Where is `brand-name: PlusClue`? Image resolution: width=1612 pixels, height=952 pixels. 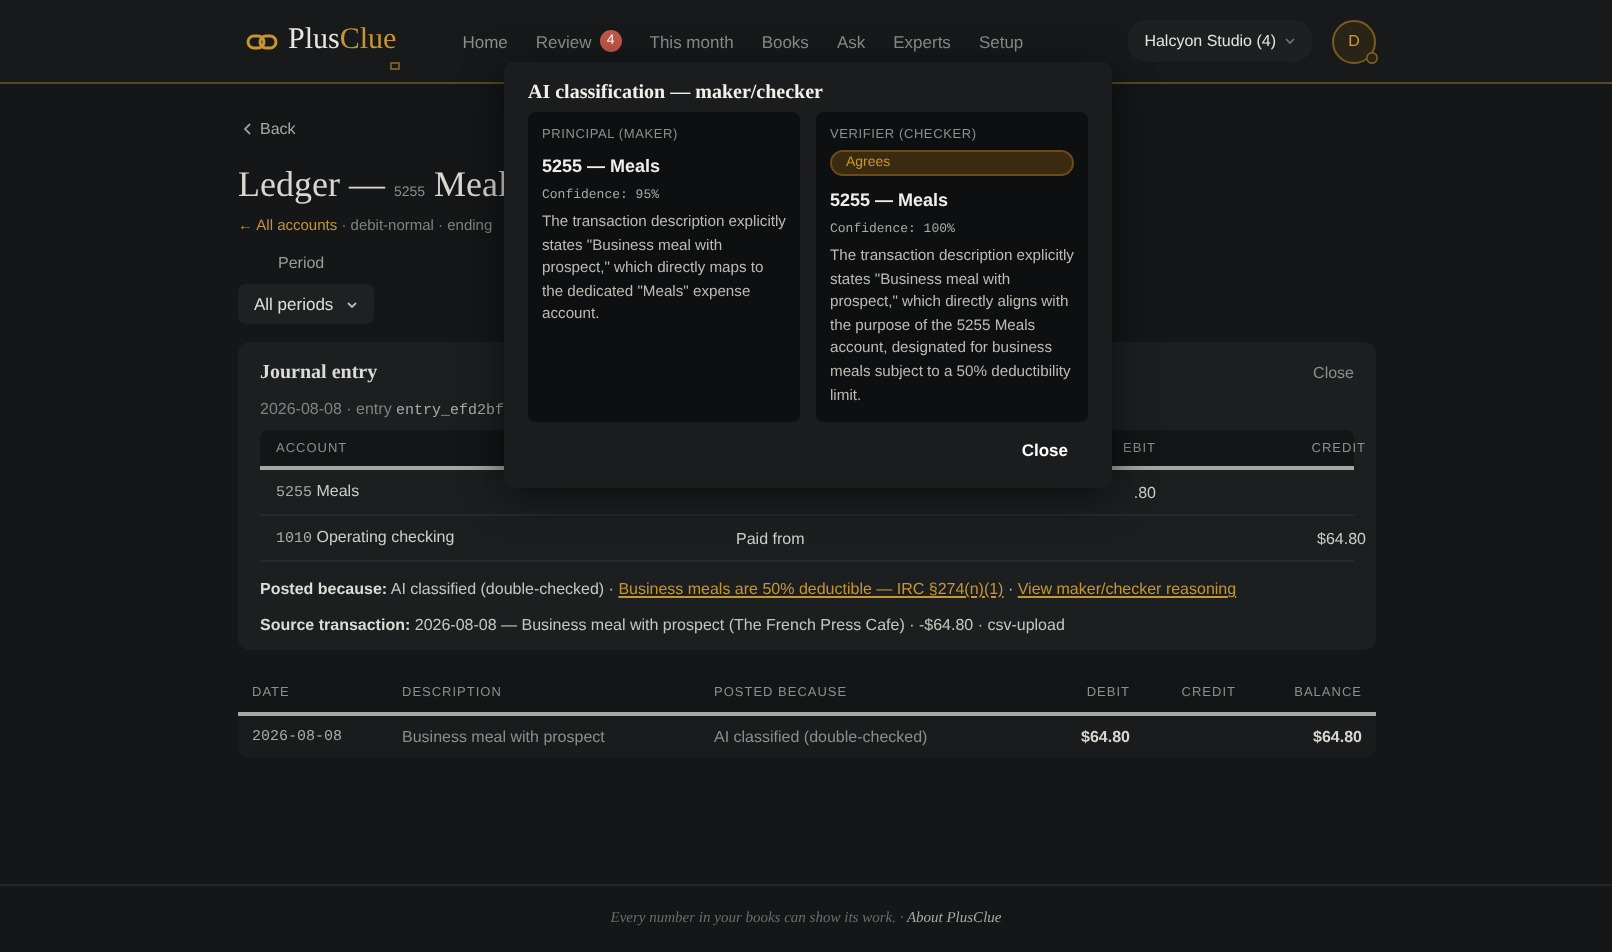
brand-name: PlusClue is located at coordinates (342, 41).